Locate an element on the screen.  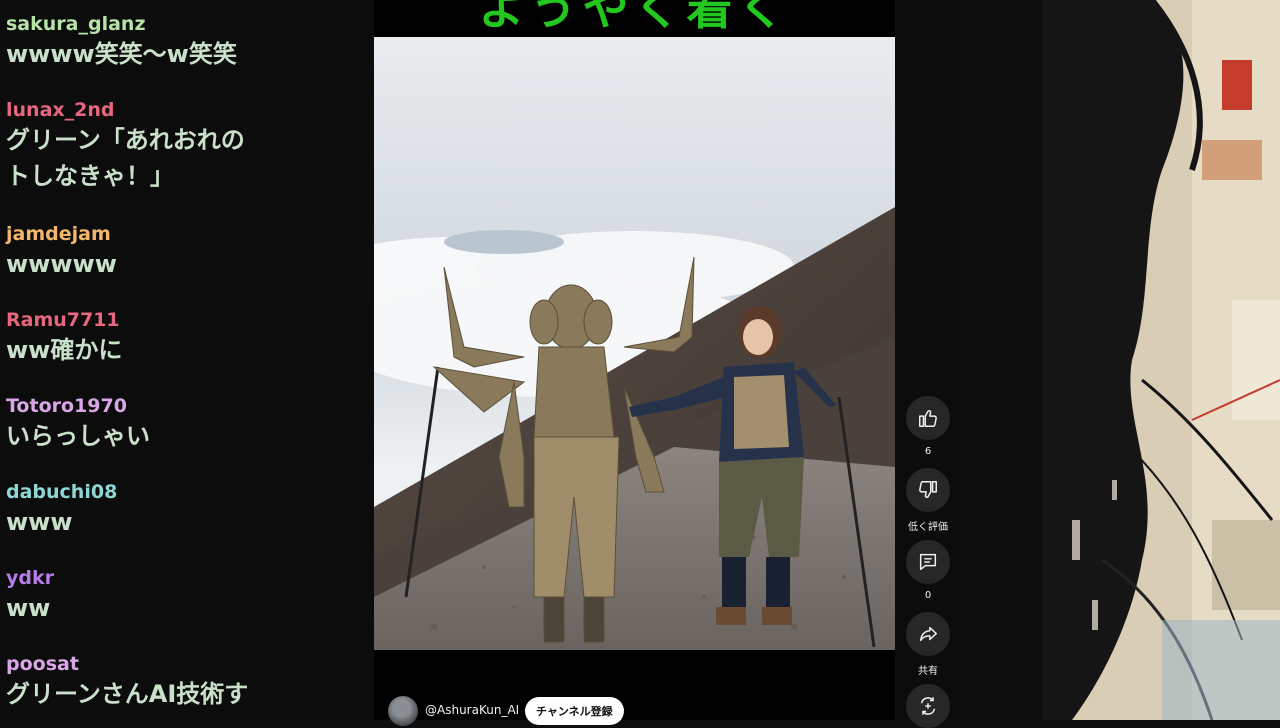
thumbs-down-icon is located at coordinates (928, 489).